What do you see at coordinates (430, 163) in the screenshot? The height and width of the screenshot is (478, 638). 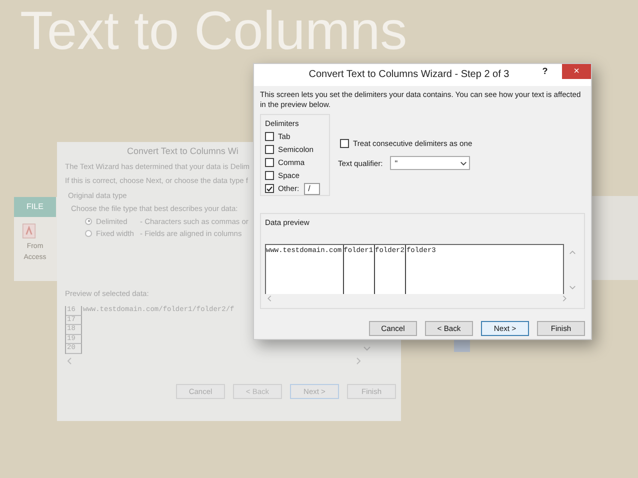 I see `qualifier-dropdown: "` at bounding box center [430, 163].